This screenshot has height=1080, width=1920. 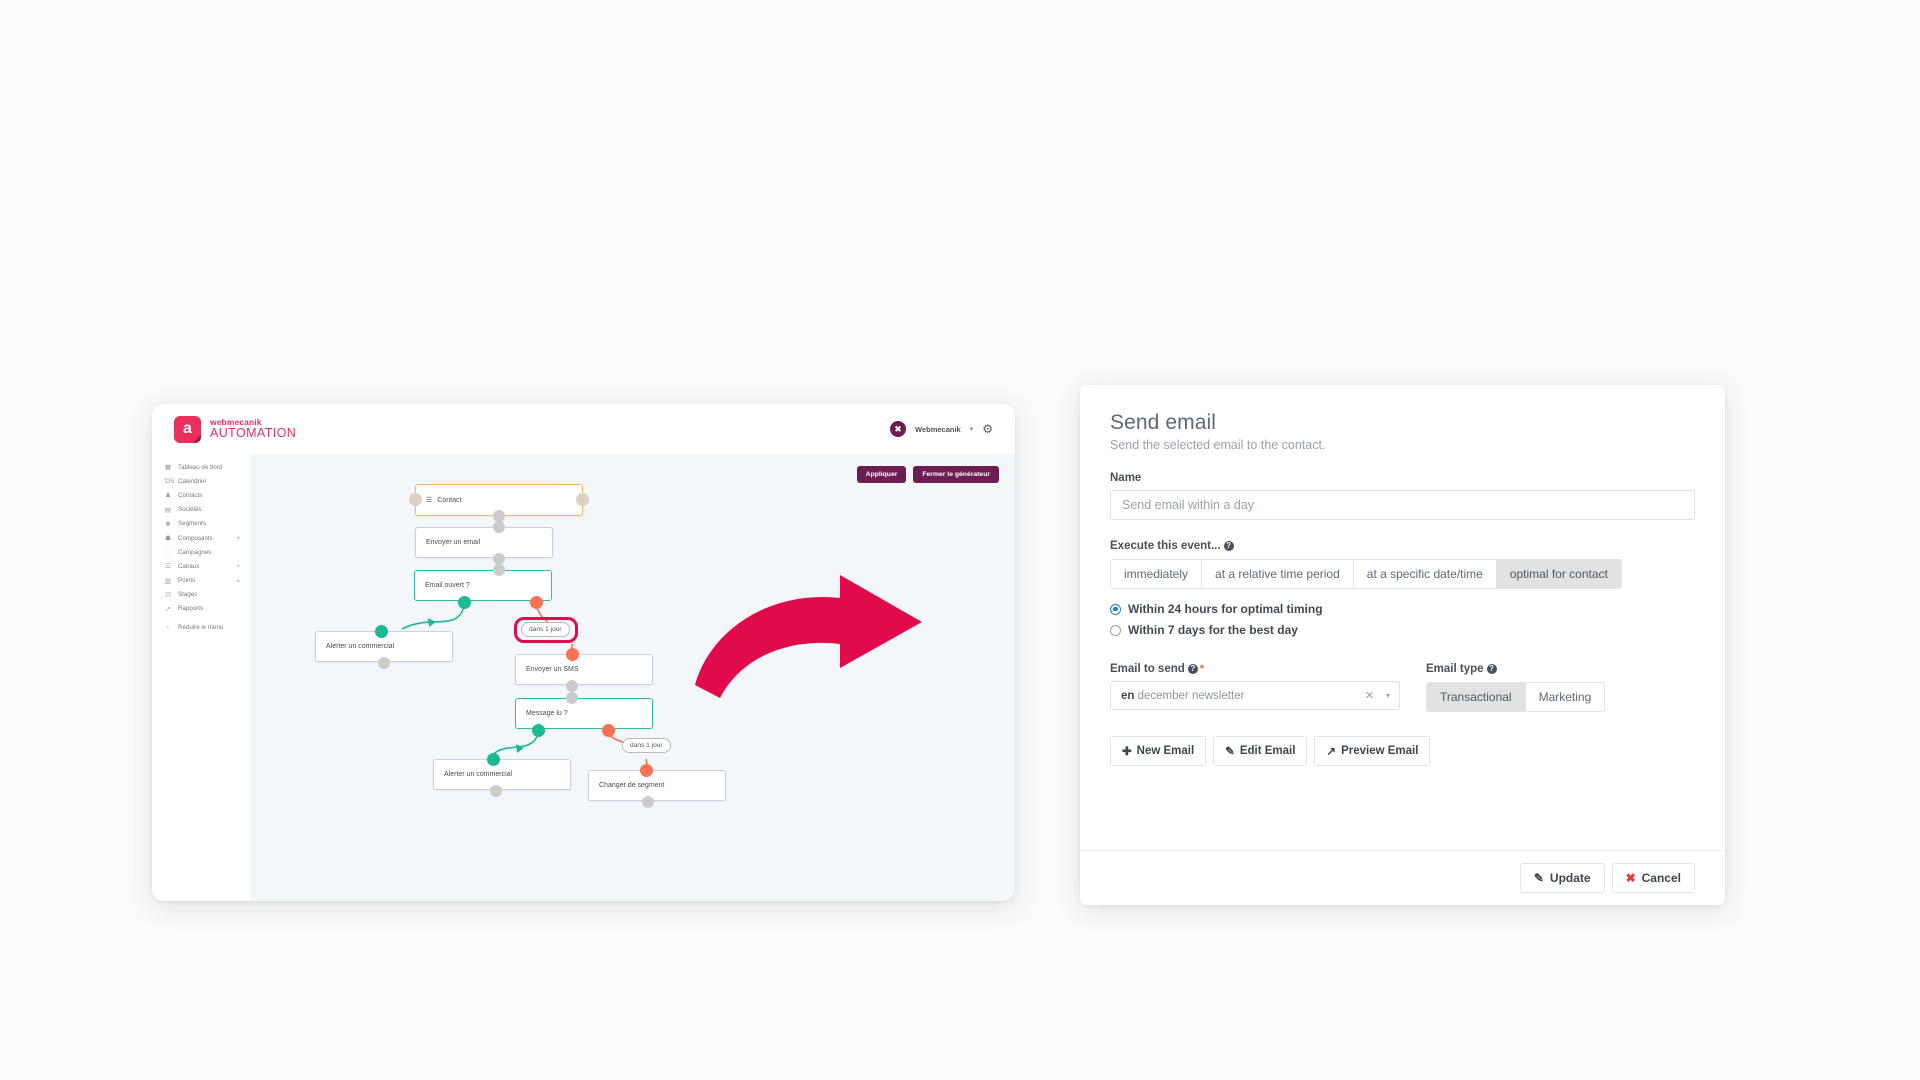 What do you see at coordinates (1218, 445) in the screenshot?
I see `panel-subtitle: Send the selected email to the contact.` at bounding box center [1218, 445].